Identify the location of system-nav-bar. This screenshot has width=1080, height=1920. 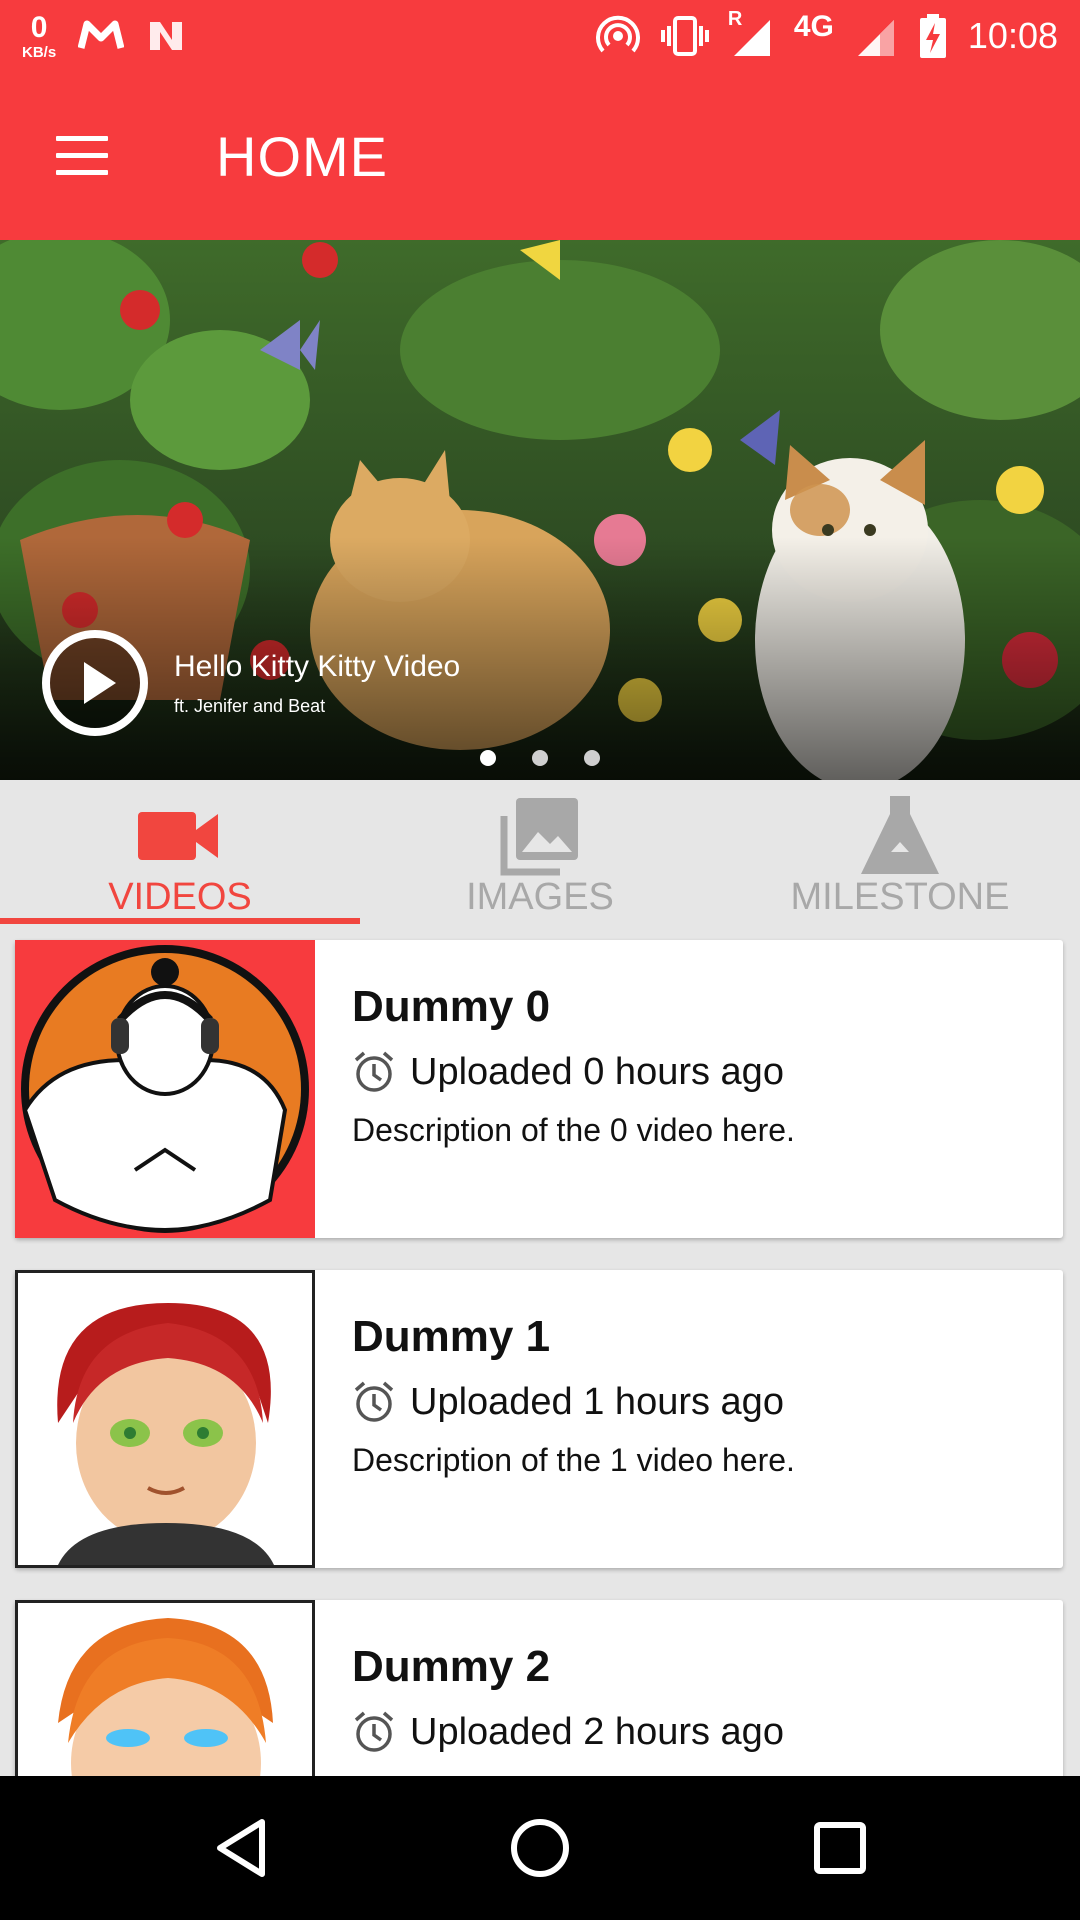
(540, 1848).